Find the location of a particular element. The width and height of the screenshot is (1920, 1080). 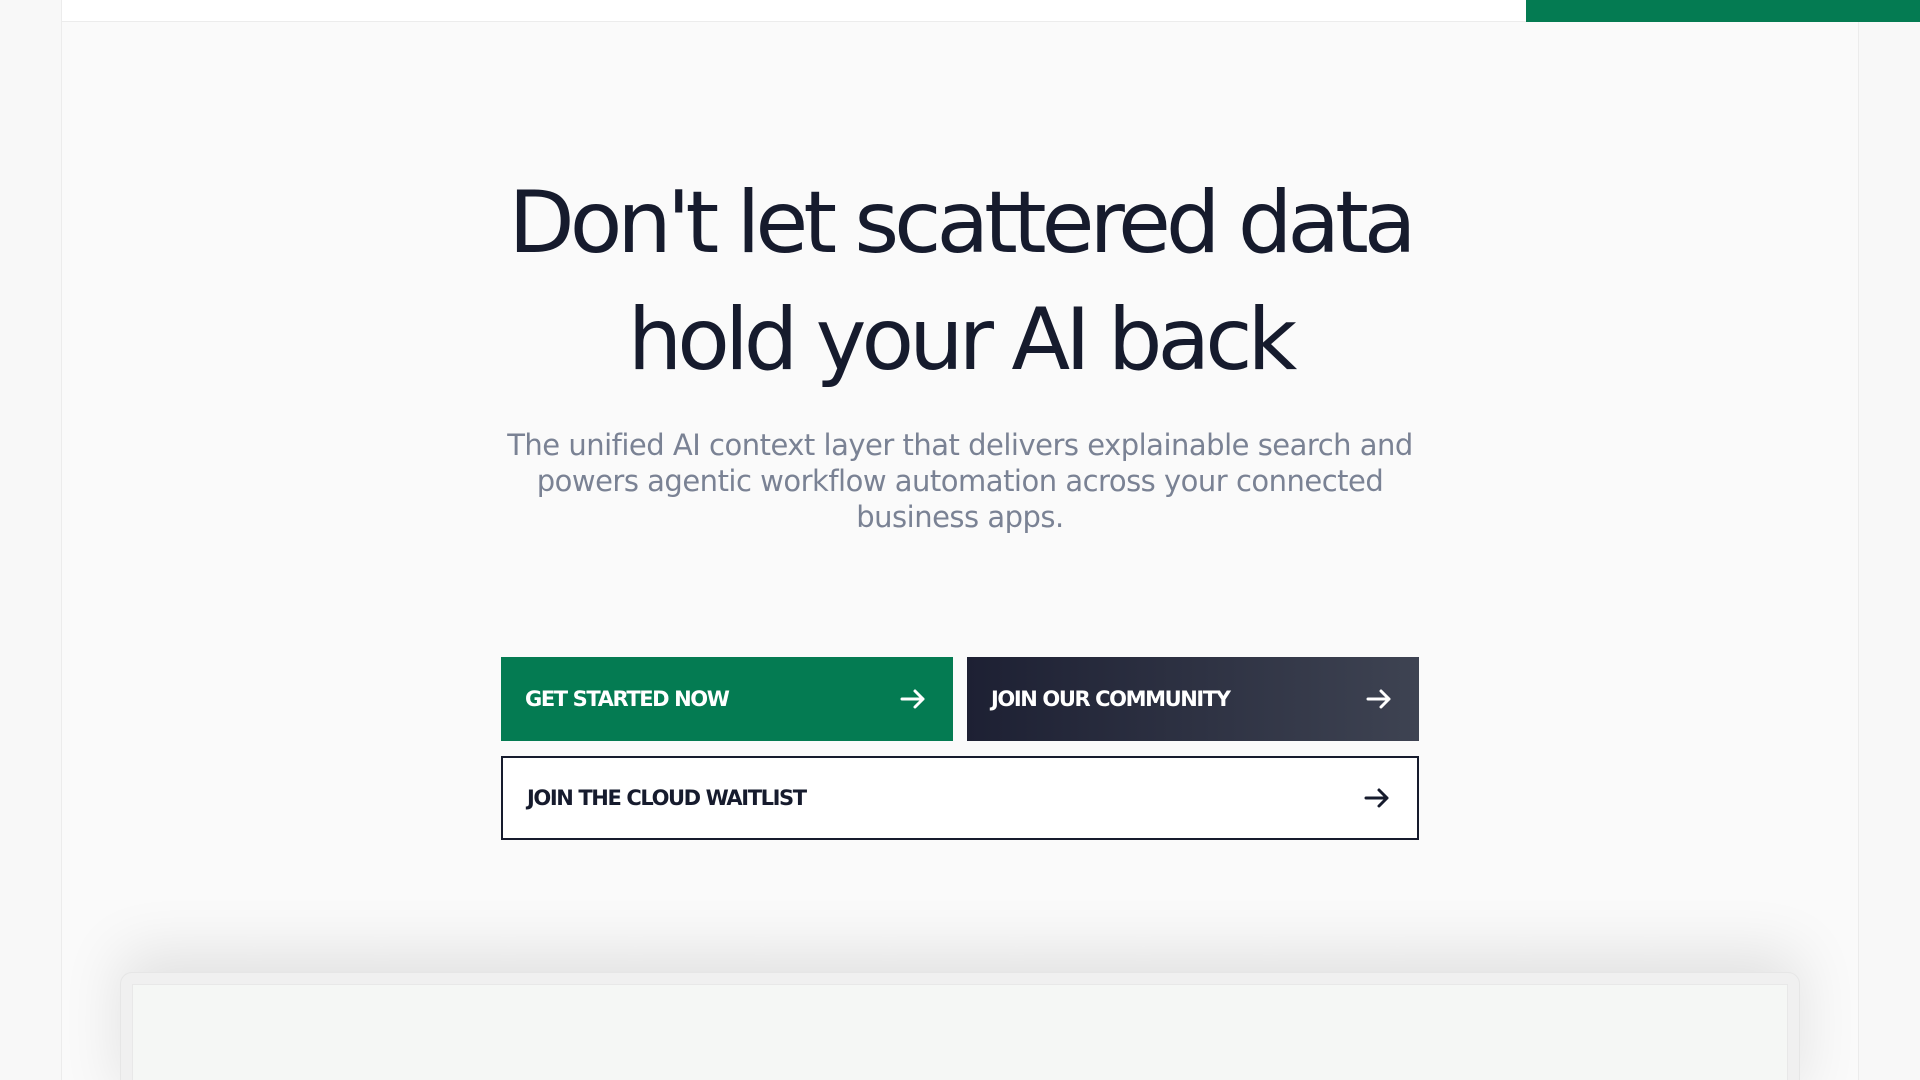

cloud-waitlist-button: JOIN THE CLOUD WAITLIST is located at coordinates (960, 798).